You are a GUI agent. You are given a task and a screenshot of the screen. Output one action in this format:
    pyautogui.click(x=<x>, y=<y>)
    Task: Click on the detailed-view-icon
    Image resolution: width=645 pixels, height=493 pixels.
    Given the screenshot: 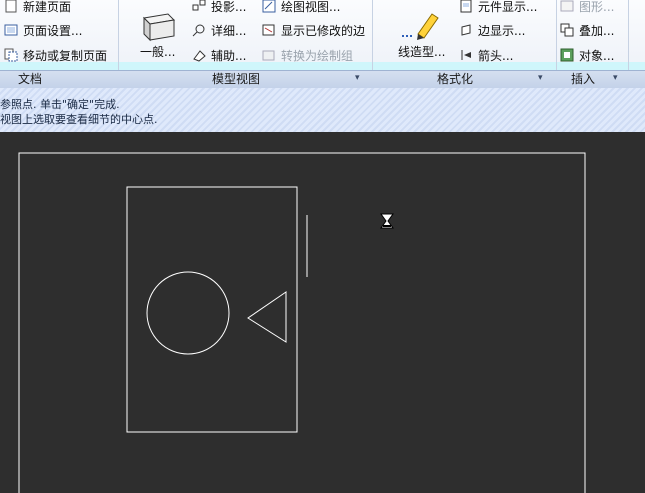 What is the action you would take?
    pyautogui.click(x=198, y=30)
    